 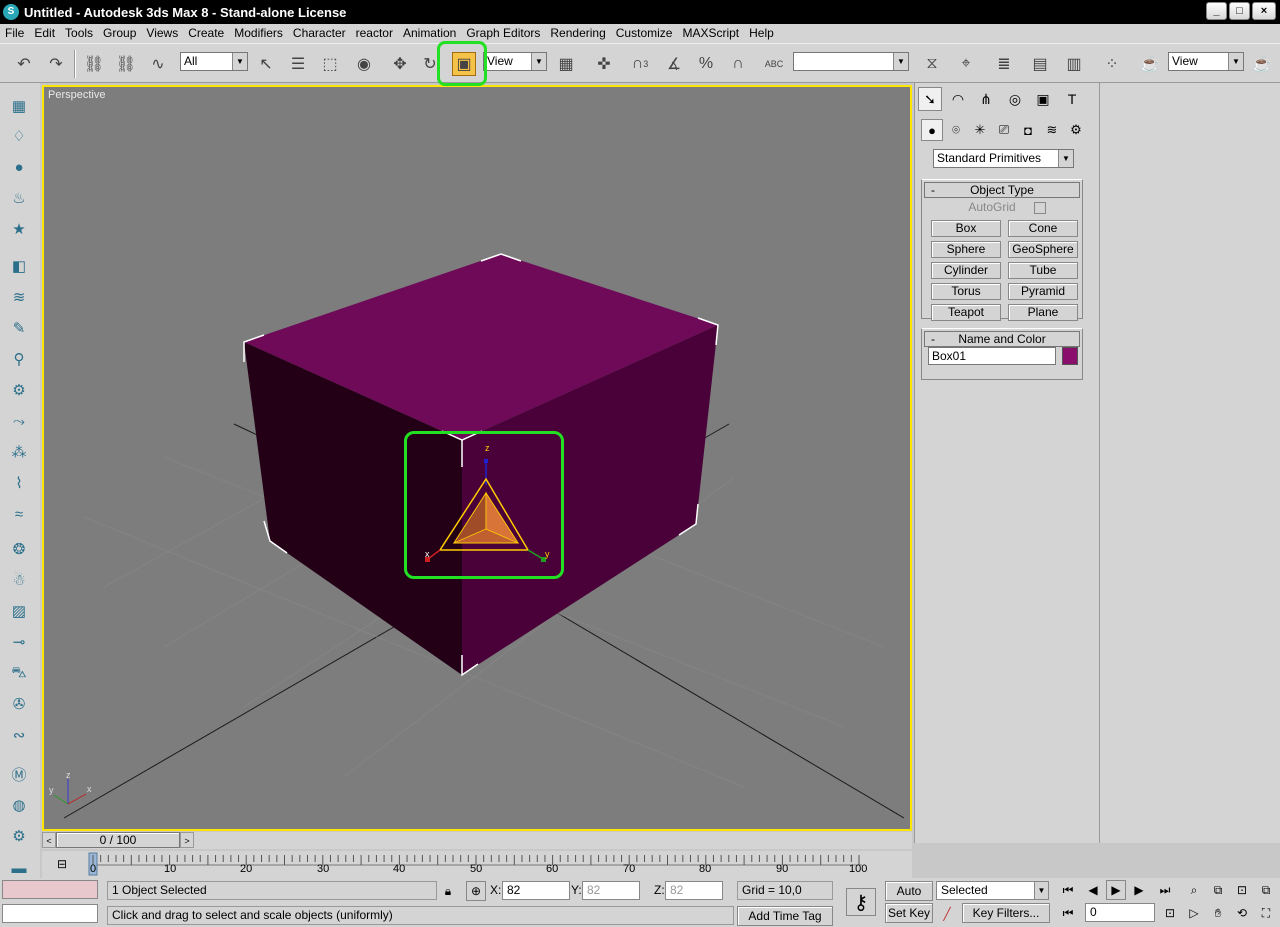 I want to click on systems-category-icon: ⚙, so click(x=1076, y=130).